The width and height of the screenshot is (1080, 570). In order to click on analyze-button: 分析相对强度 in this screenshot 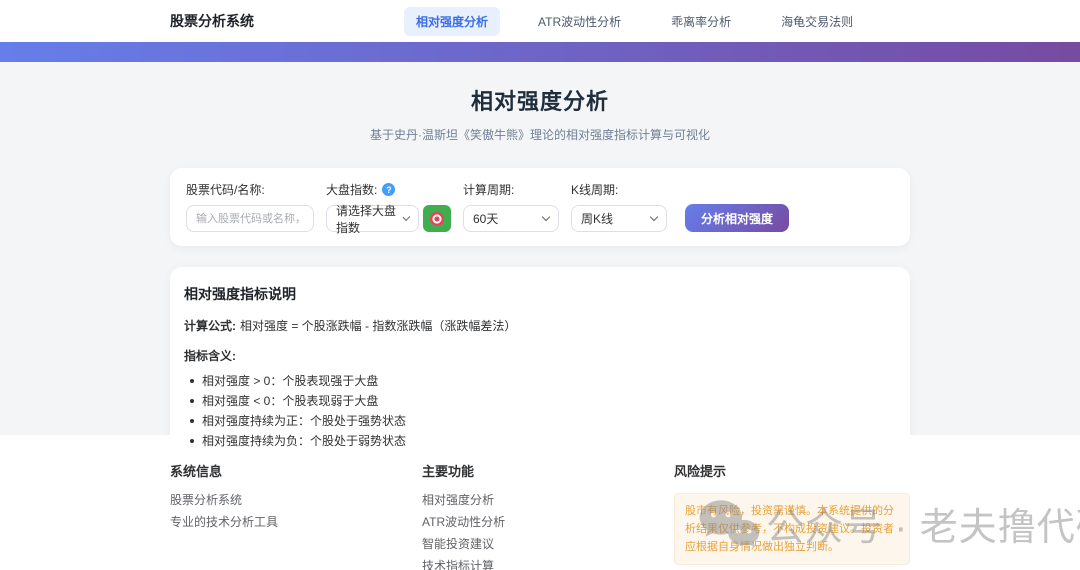, I will do `click(737, 218)`.